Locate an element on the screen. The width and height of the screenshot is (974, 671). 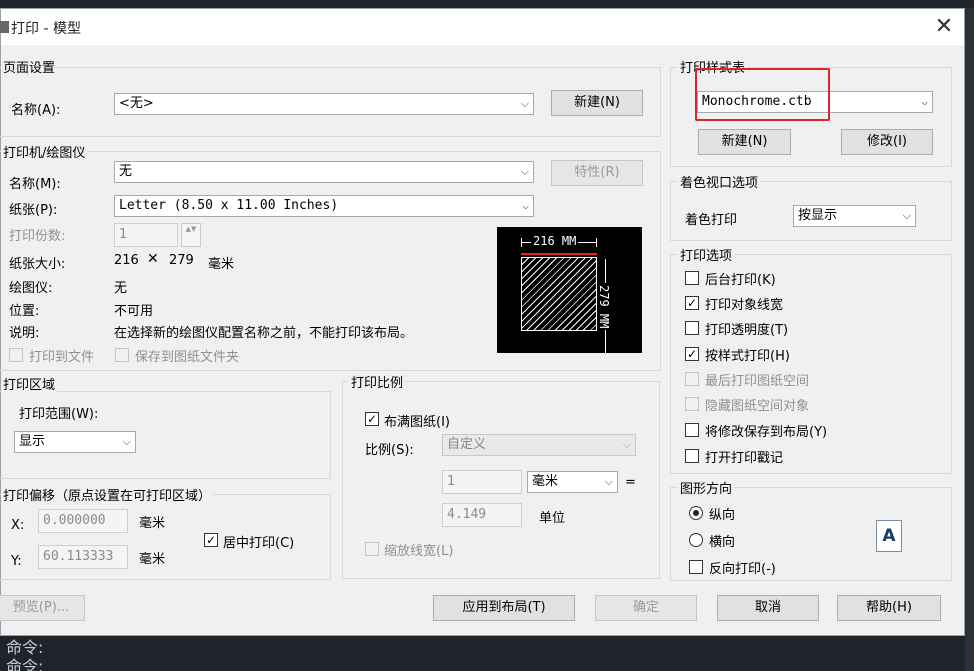
background-plot-checkbox is located at coordinates (692, 278).